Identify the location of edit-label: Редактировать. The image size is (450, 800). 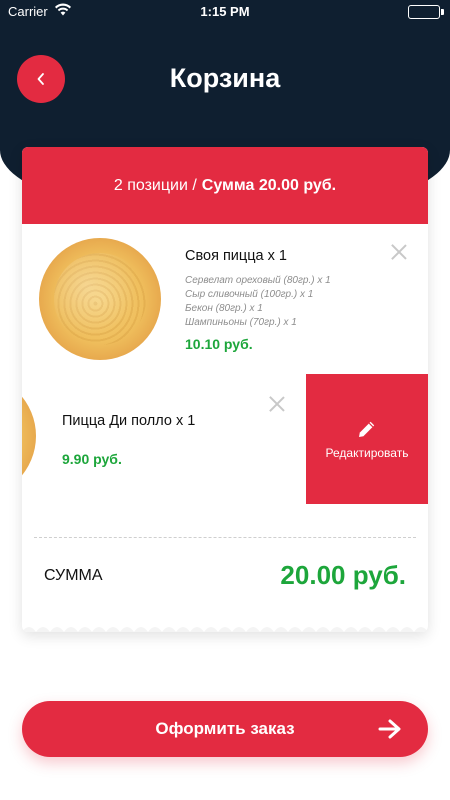
(367, 452).